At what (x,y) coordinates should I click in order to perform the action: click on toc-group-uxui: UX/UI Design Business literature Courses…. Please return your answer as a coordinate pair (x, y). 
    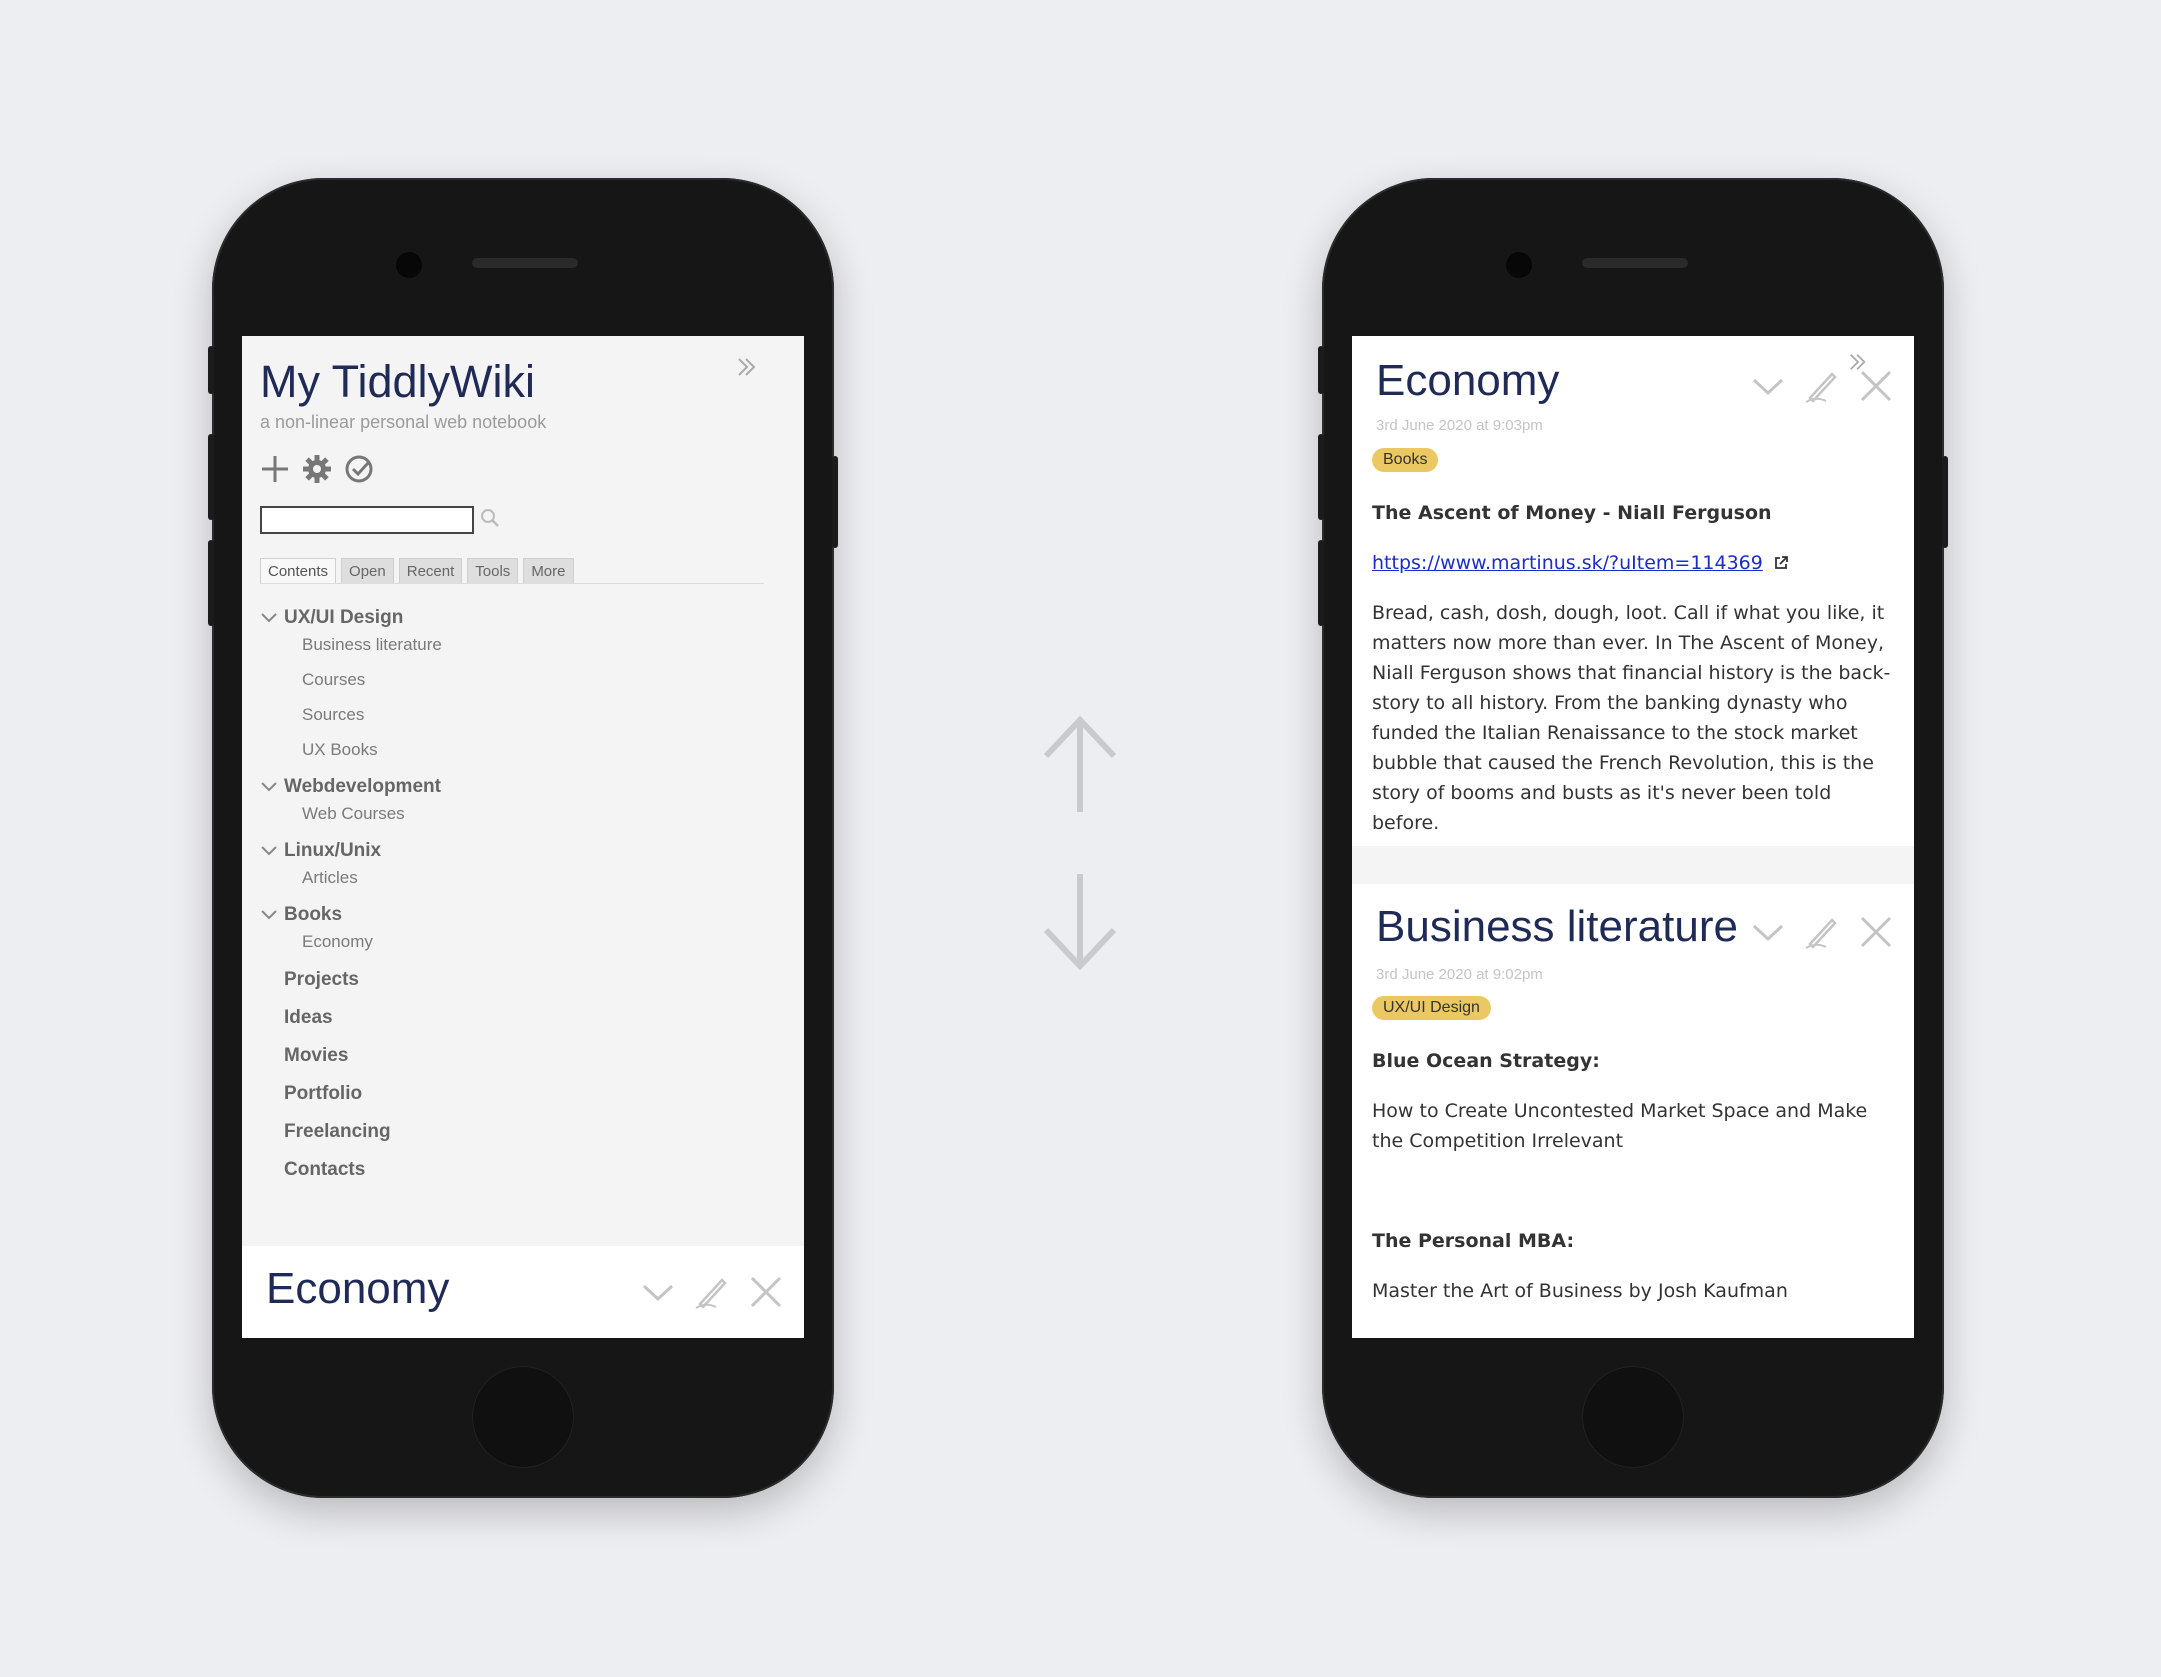
    Looking at the image, I should click on (510, 684).